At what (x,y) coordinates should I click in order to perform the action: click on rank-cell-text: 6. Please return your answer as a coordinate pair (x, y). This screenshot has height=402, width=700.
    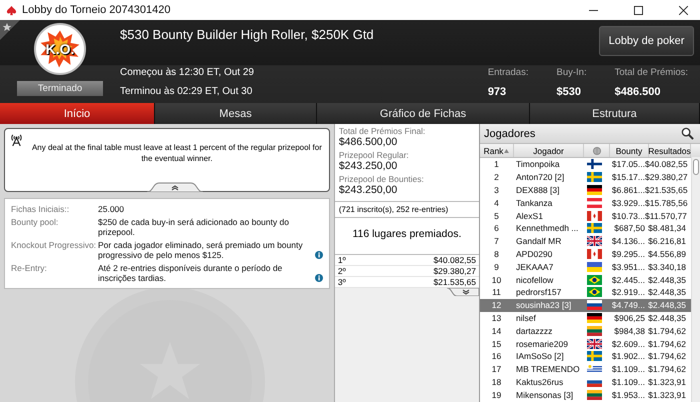
    Looking at the image, I should click on (496, 228).